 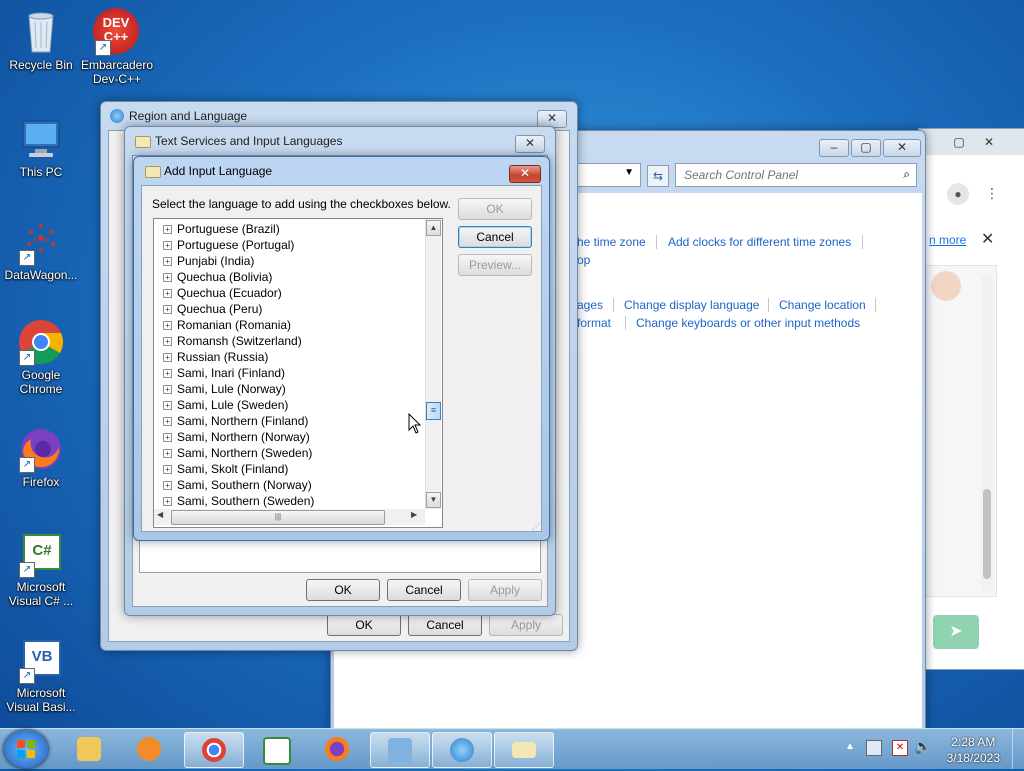 What do you see at coordinates (495, 209) in the screenshot?
I see `add-input-ok-button: OK` at bounding box center [495, 209].